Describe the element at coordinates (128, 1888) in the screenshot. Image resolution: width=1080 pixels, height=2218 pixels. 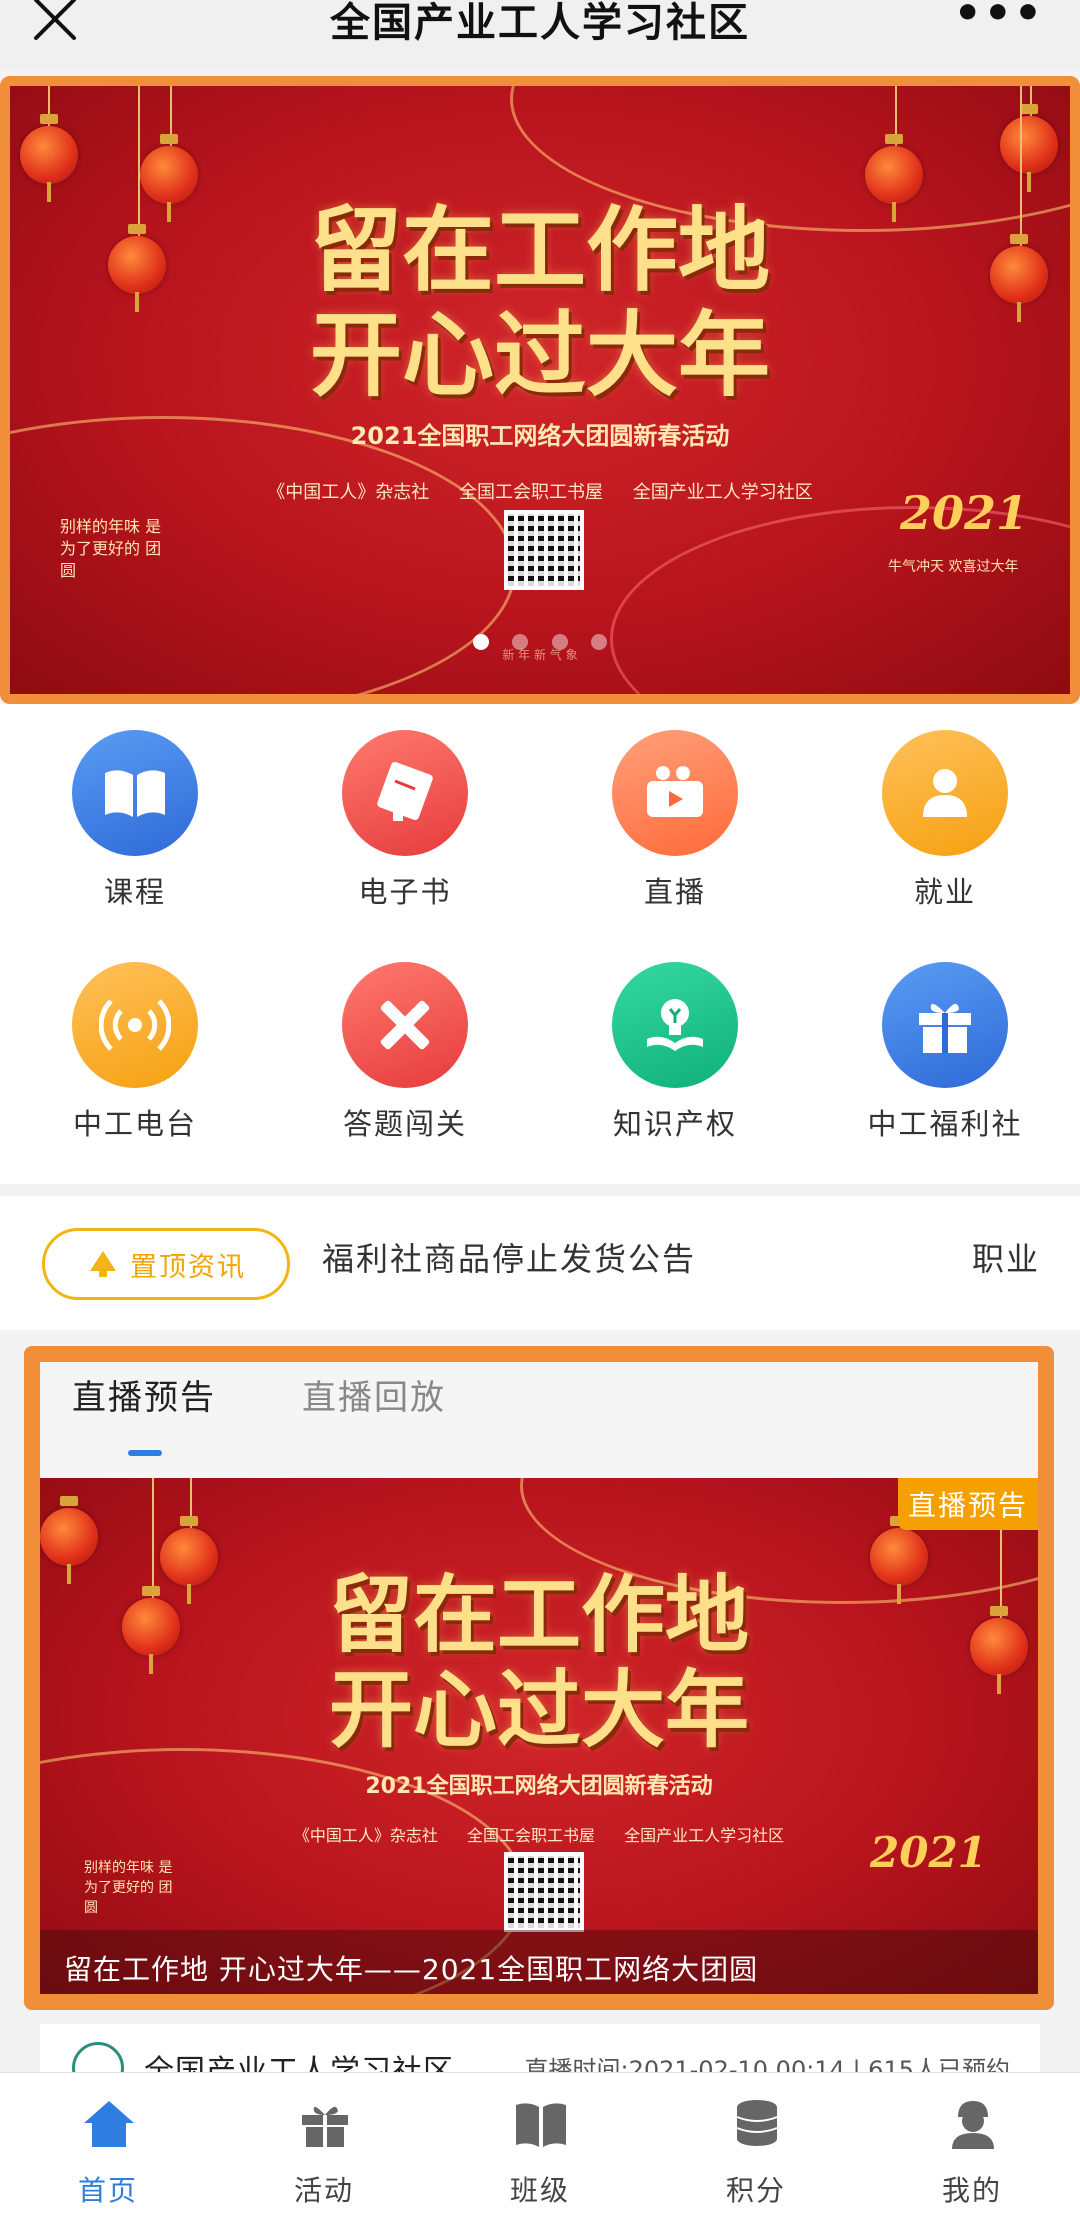
I see `live-corner-text: 别样的年味 是为了更好的 团圆` at that location.